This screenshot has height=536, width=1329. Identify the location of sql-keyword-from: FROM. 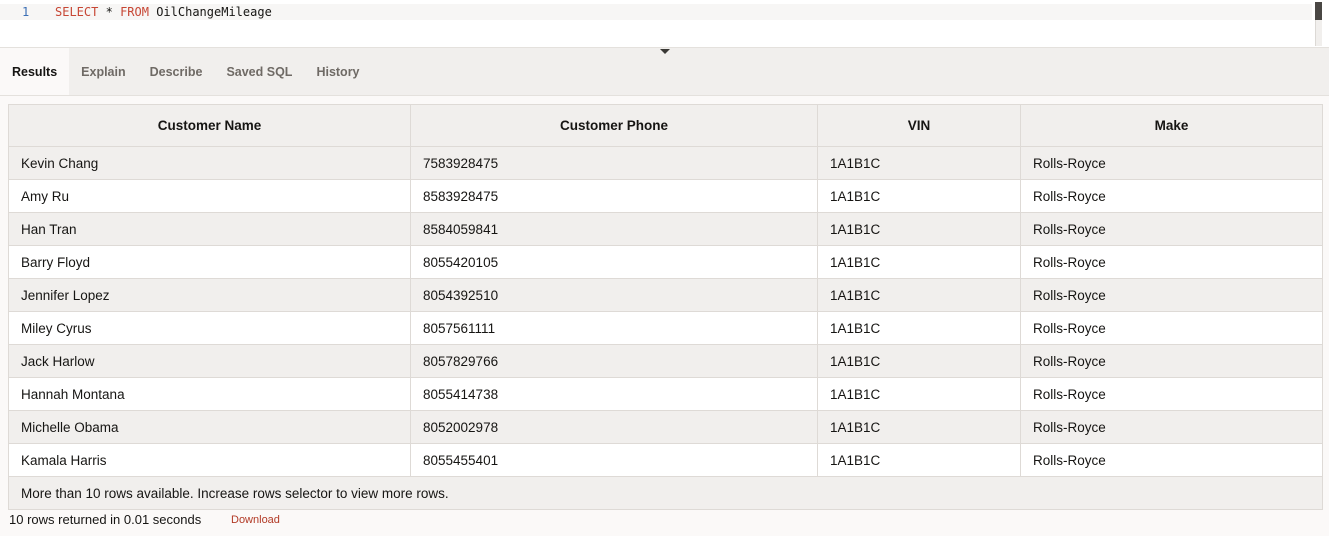
(134, 12).